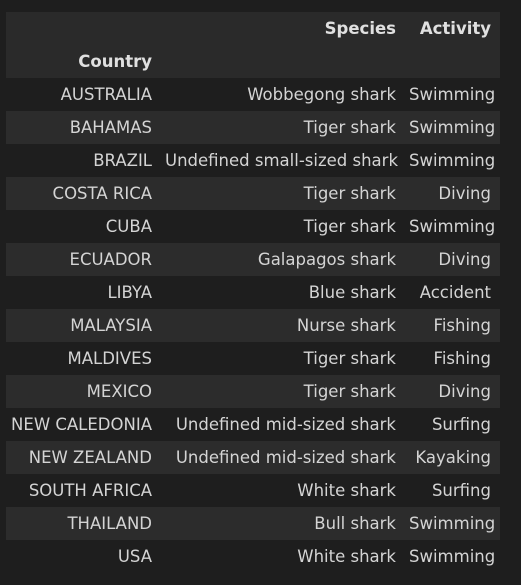 The height and width of the screenshot is (585, 521). What do you see at coordinates (129, 292) in the screenshot?
I see `row-country-cell: LIBYA` at bounding box center [129, 292].